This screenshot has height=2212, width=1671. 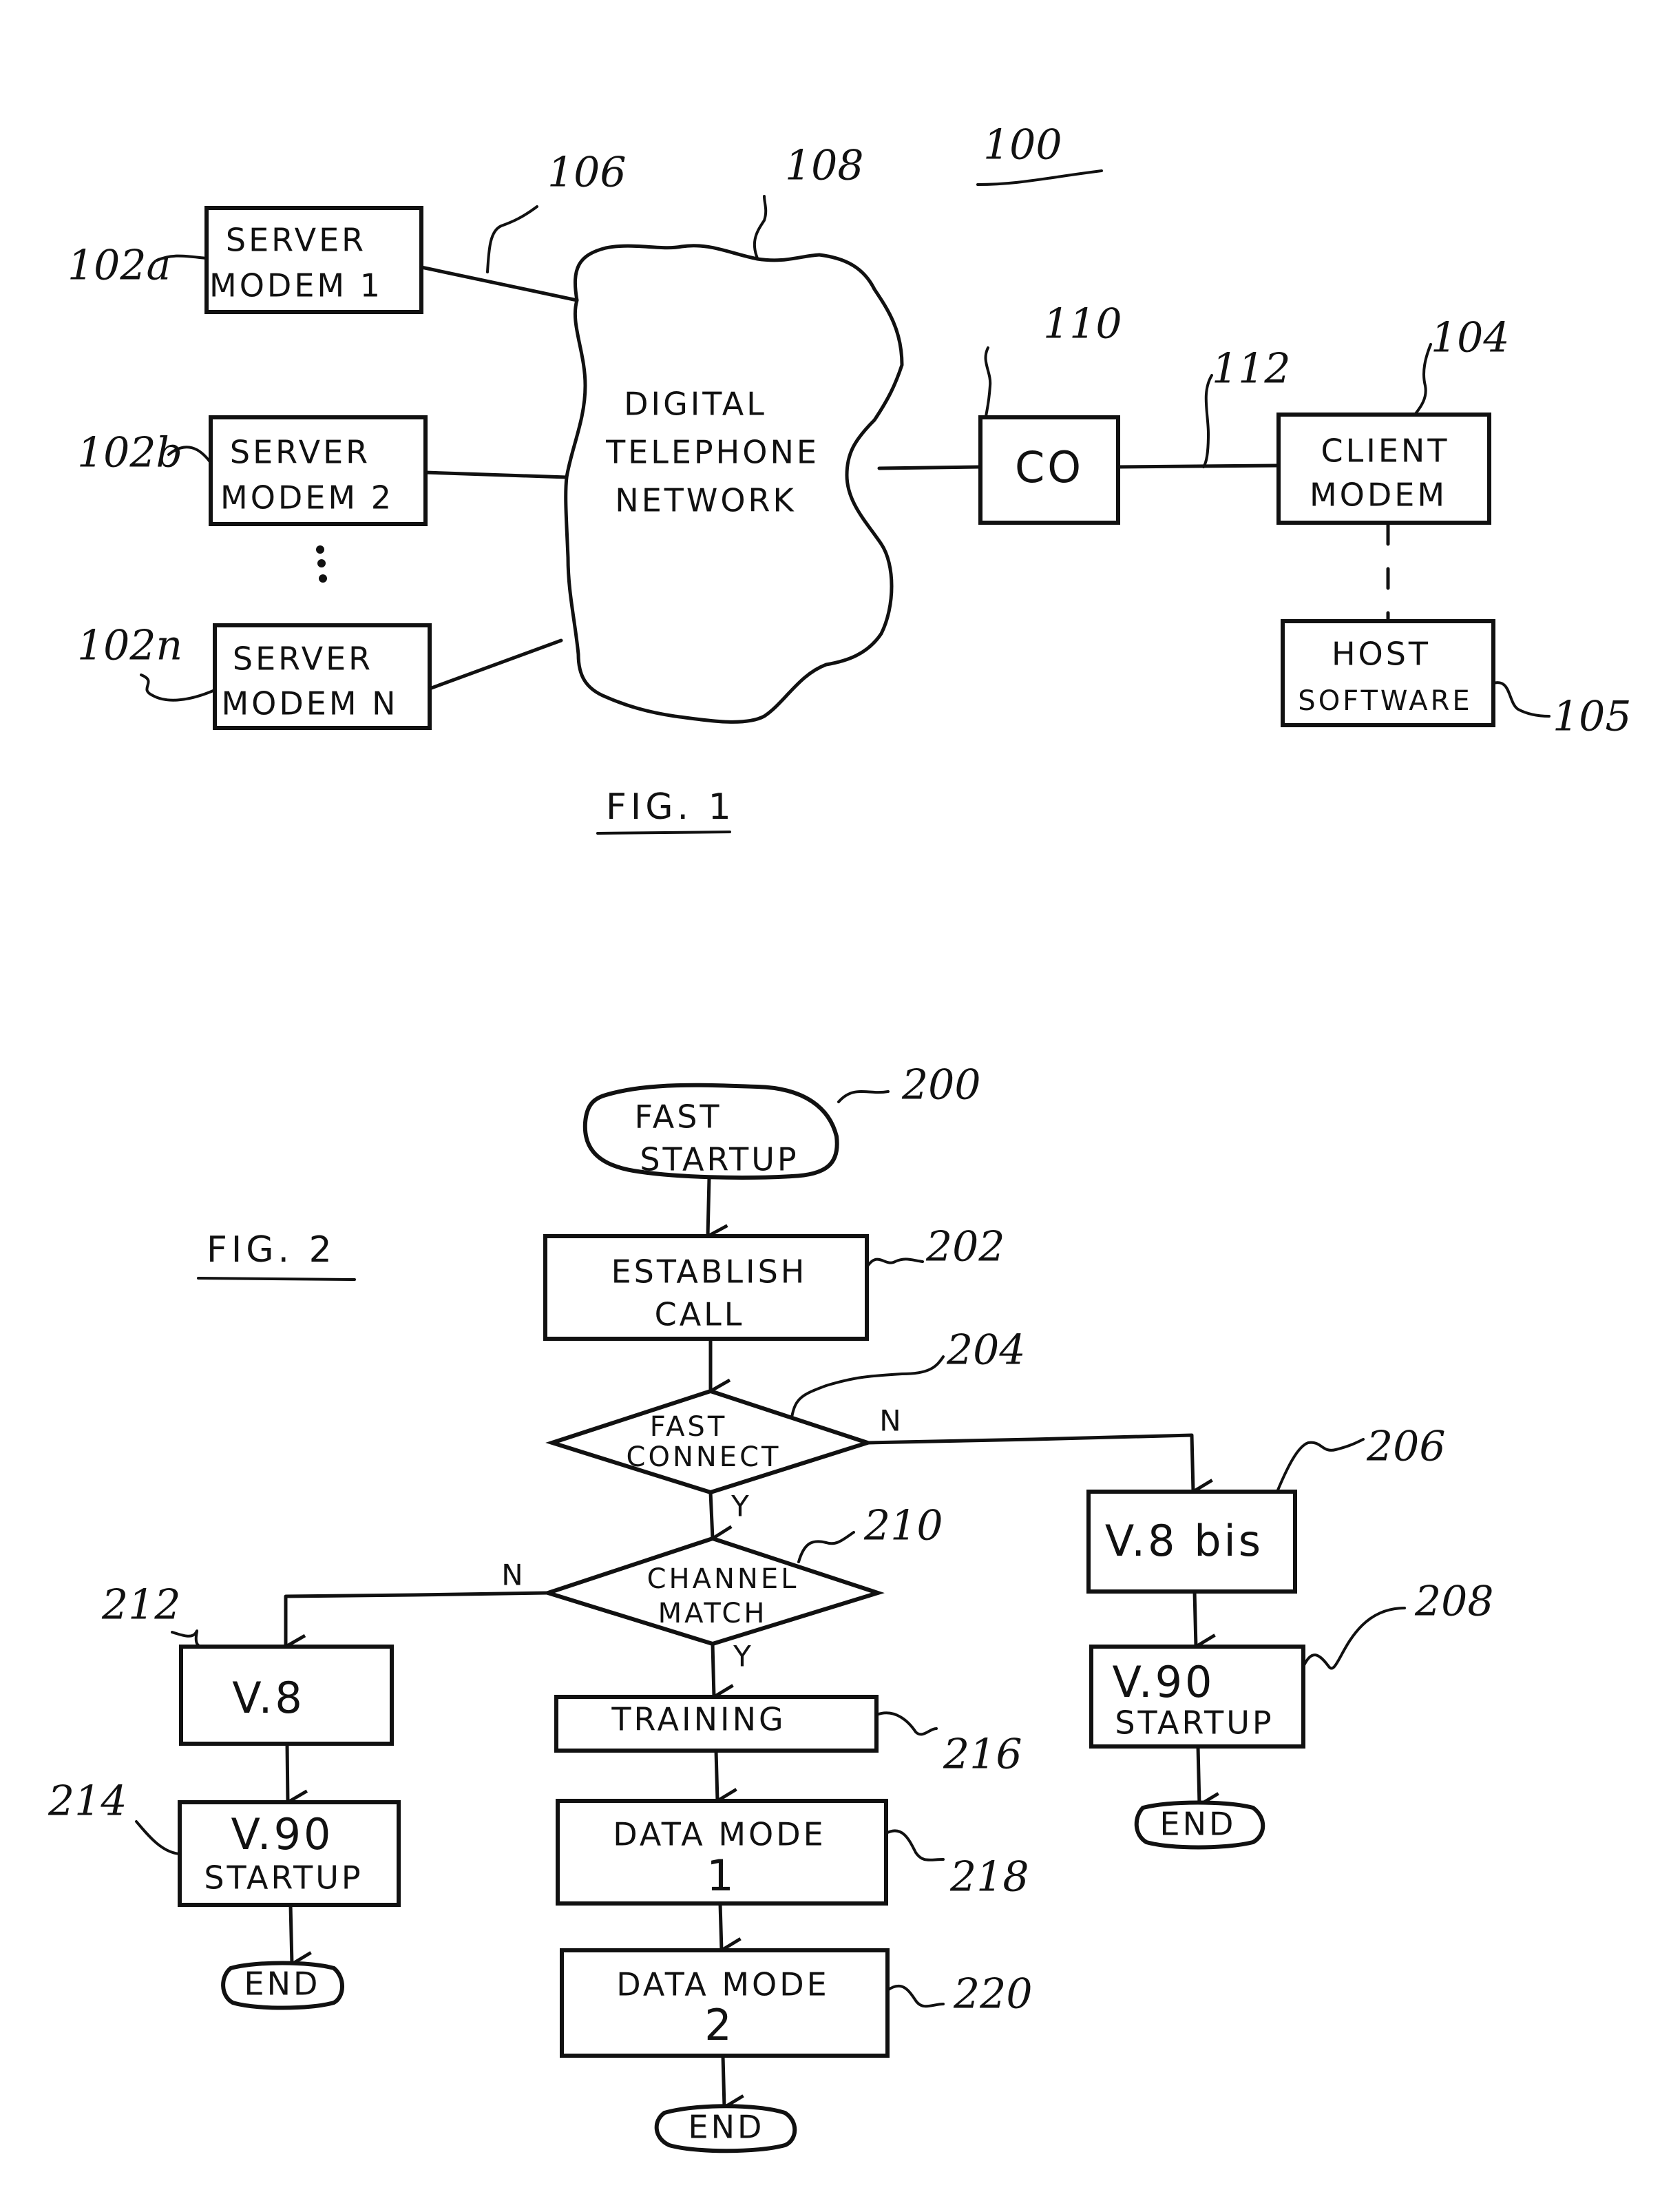 What do you see at coordinates (129, 453) in the screenshot?
I see `ref-label-102b: 102b` at bounding box center [129, 453].